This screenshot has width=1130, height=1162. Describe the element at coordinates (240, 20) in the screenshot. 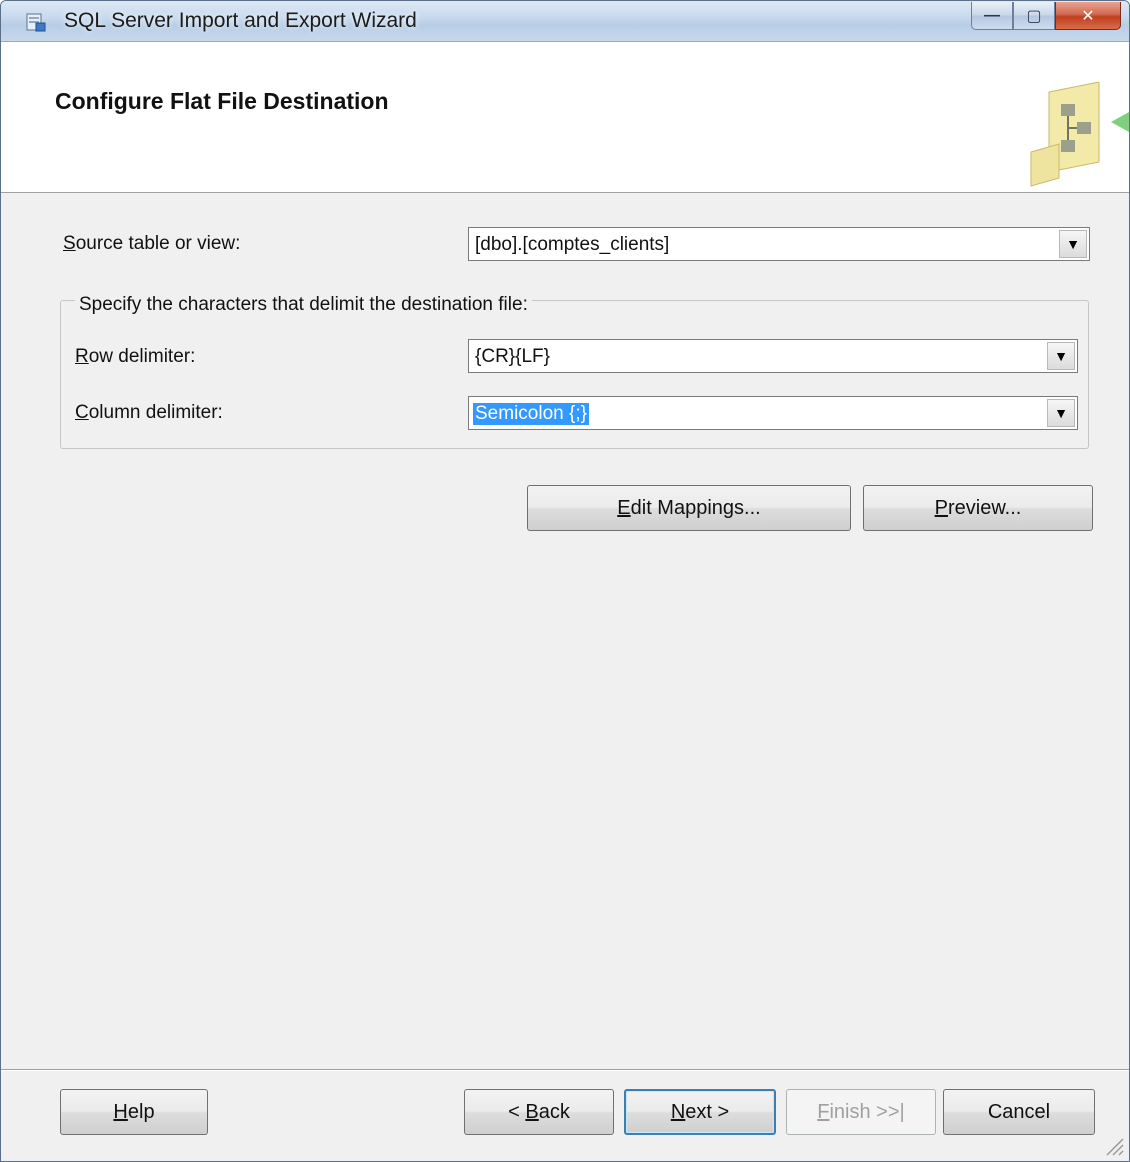

I see `window-title: SQL Server Import and Export Wizard` at that location.